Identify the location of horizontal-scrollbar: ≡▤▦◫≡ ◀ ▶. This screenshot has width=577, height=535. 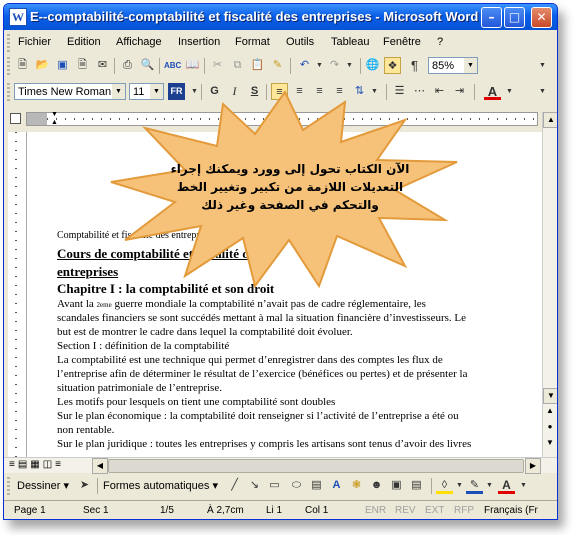
(280, 465).